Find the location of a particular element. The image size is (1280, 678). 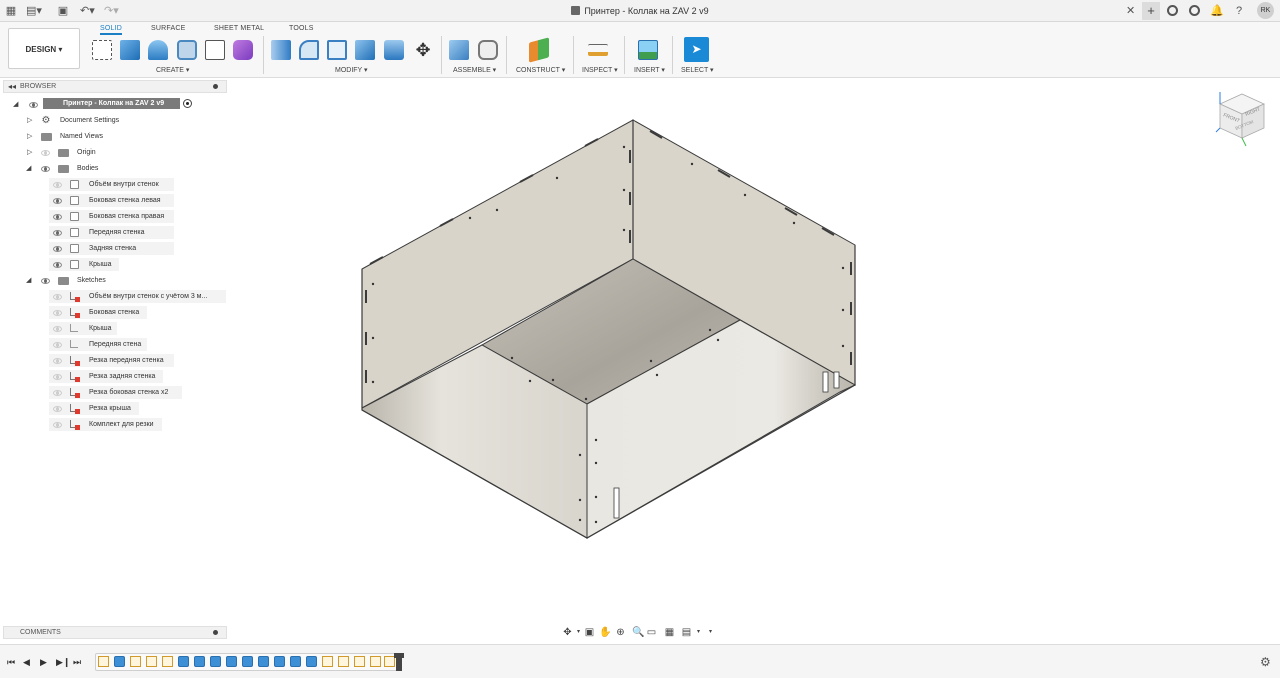

look-at-icon: ▣ is located at coordinates (589, 632).